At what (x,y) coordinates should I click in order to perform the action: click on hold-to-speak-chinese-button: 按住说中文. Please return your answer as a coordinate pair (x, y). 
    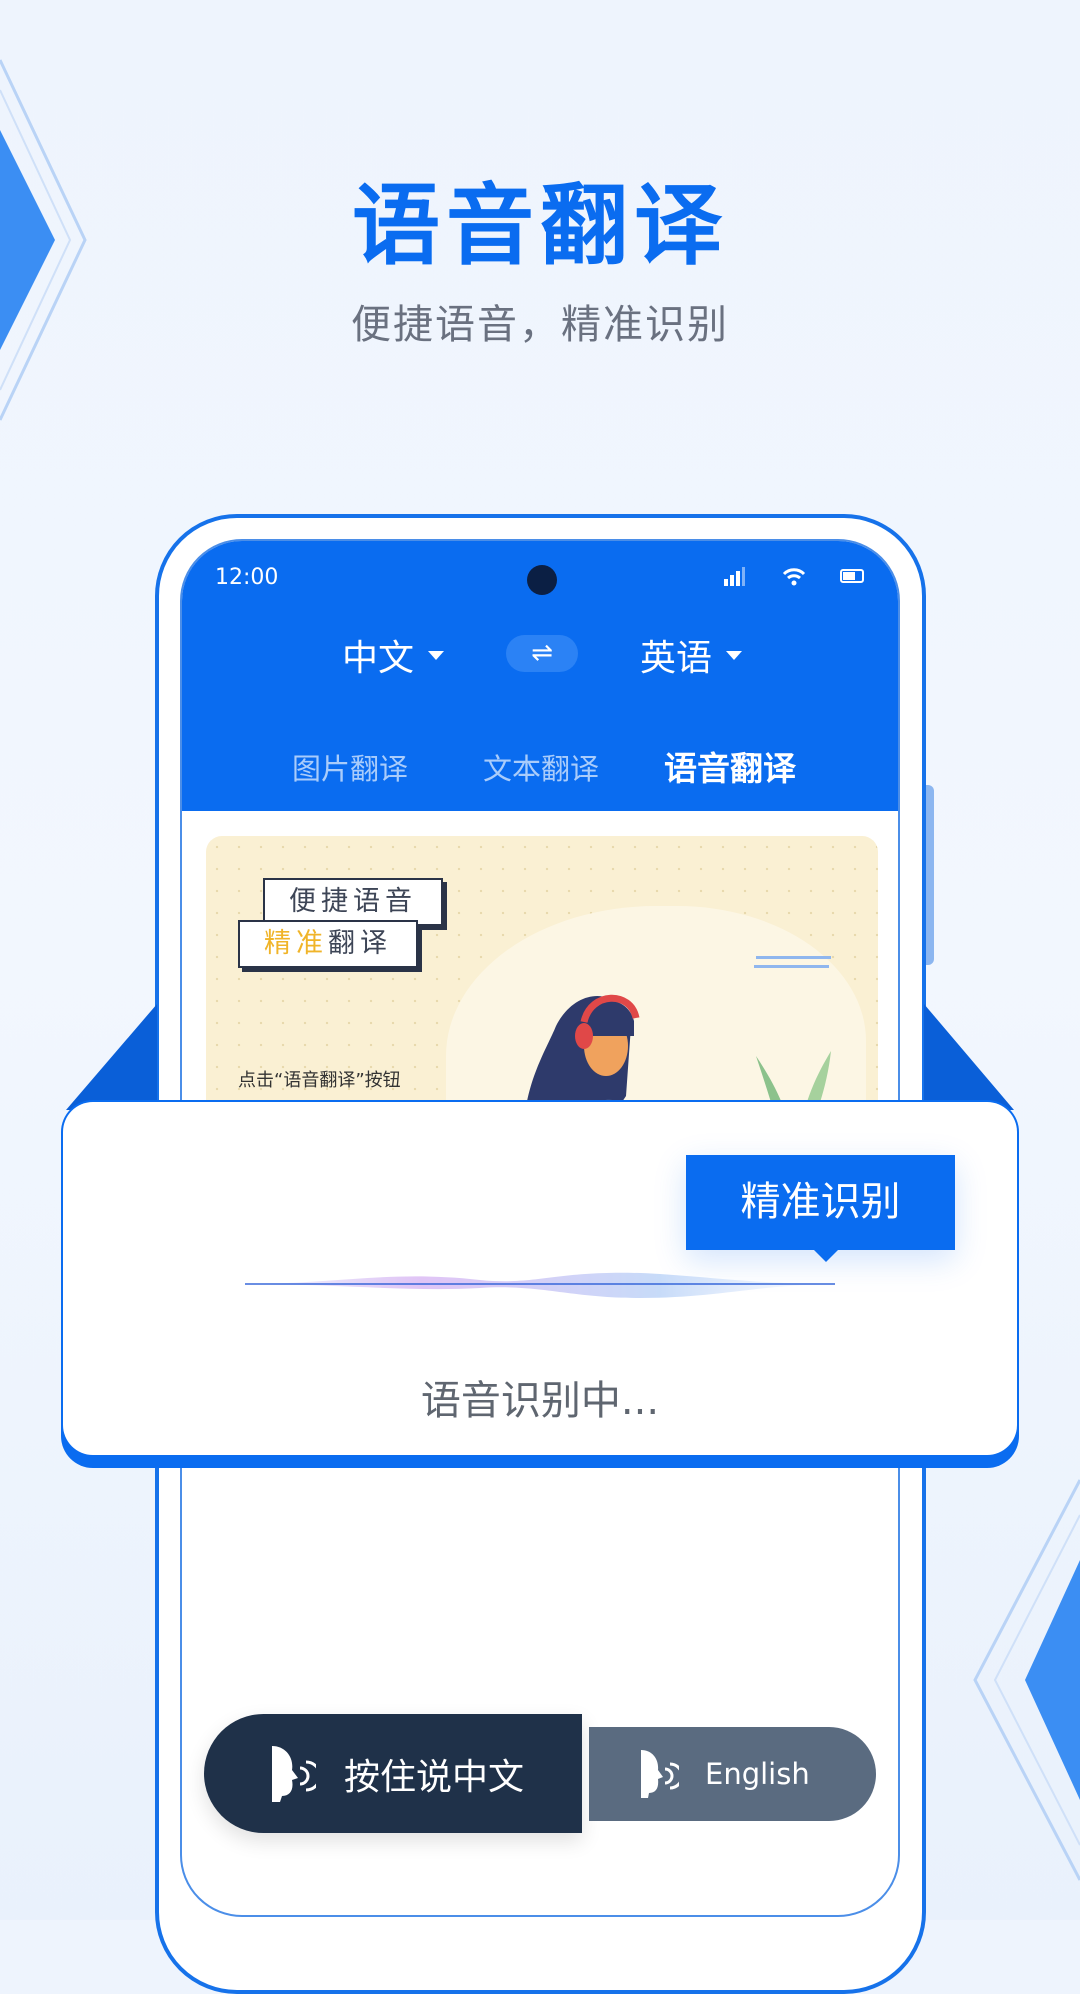
    Looking at the image, I should click on (393, 1773).